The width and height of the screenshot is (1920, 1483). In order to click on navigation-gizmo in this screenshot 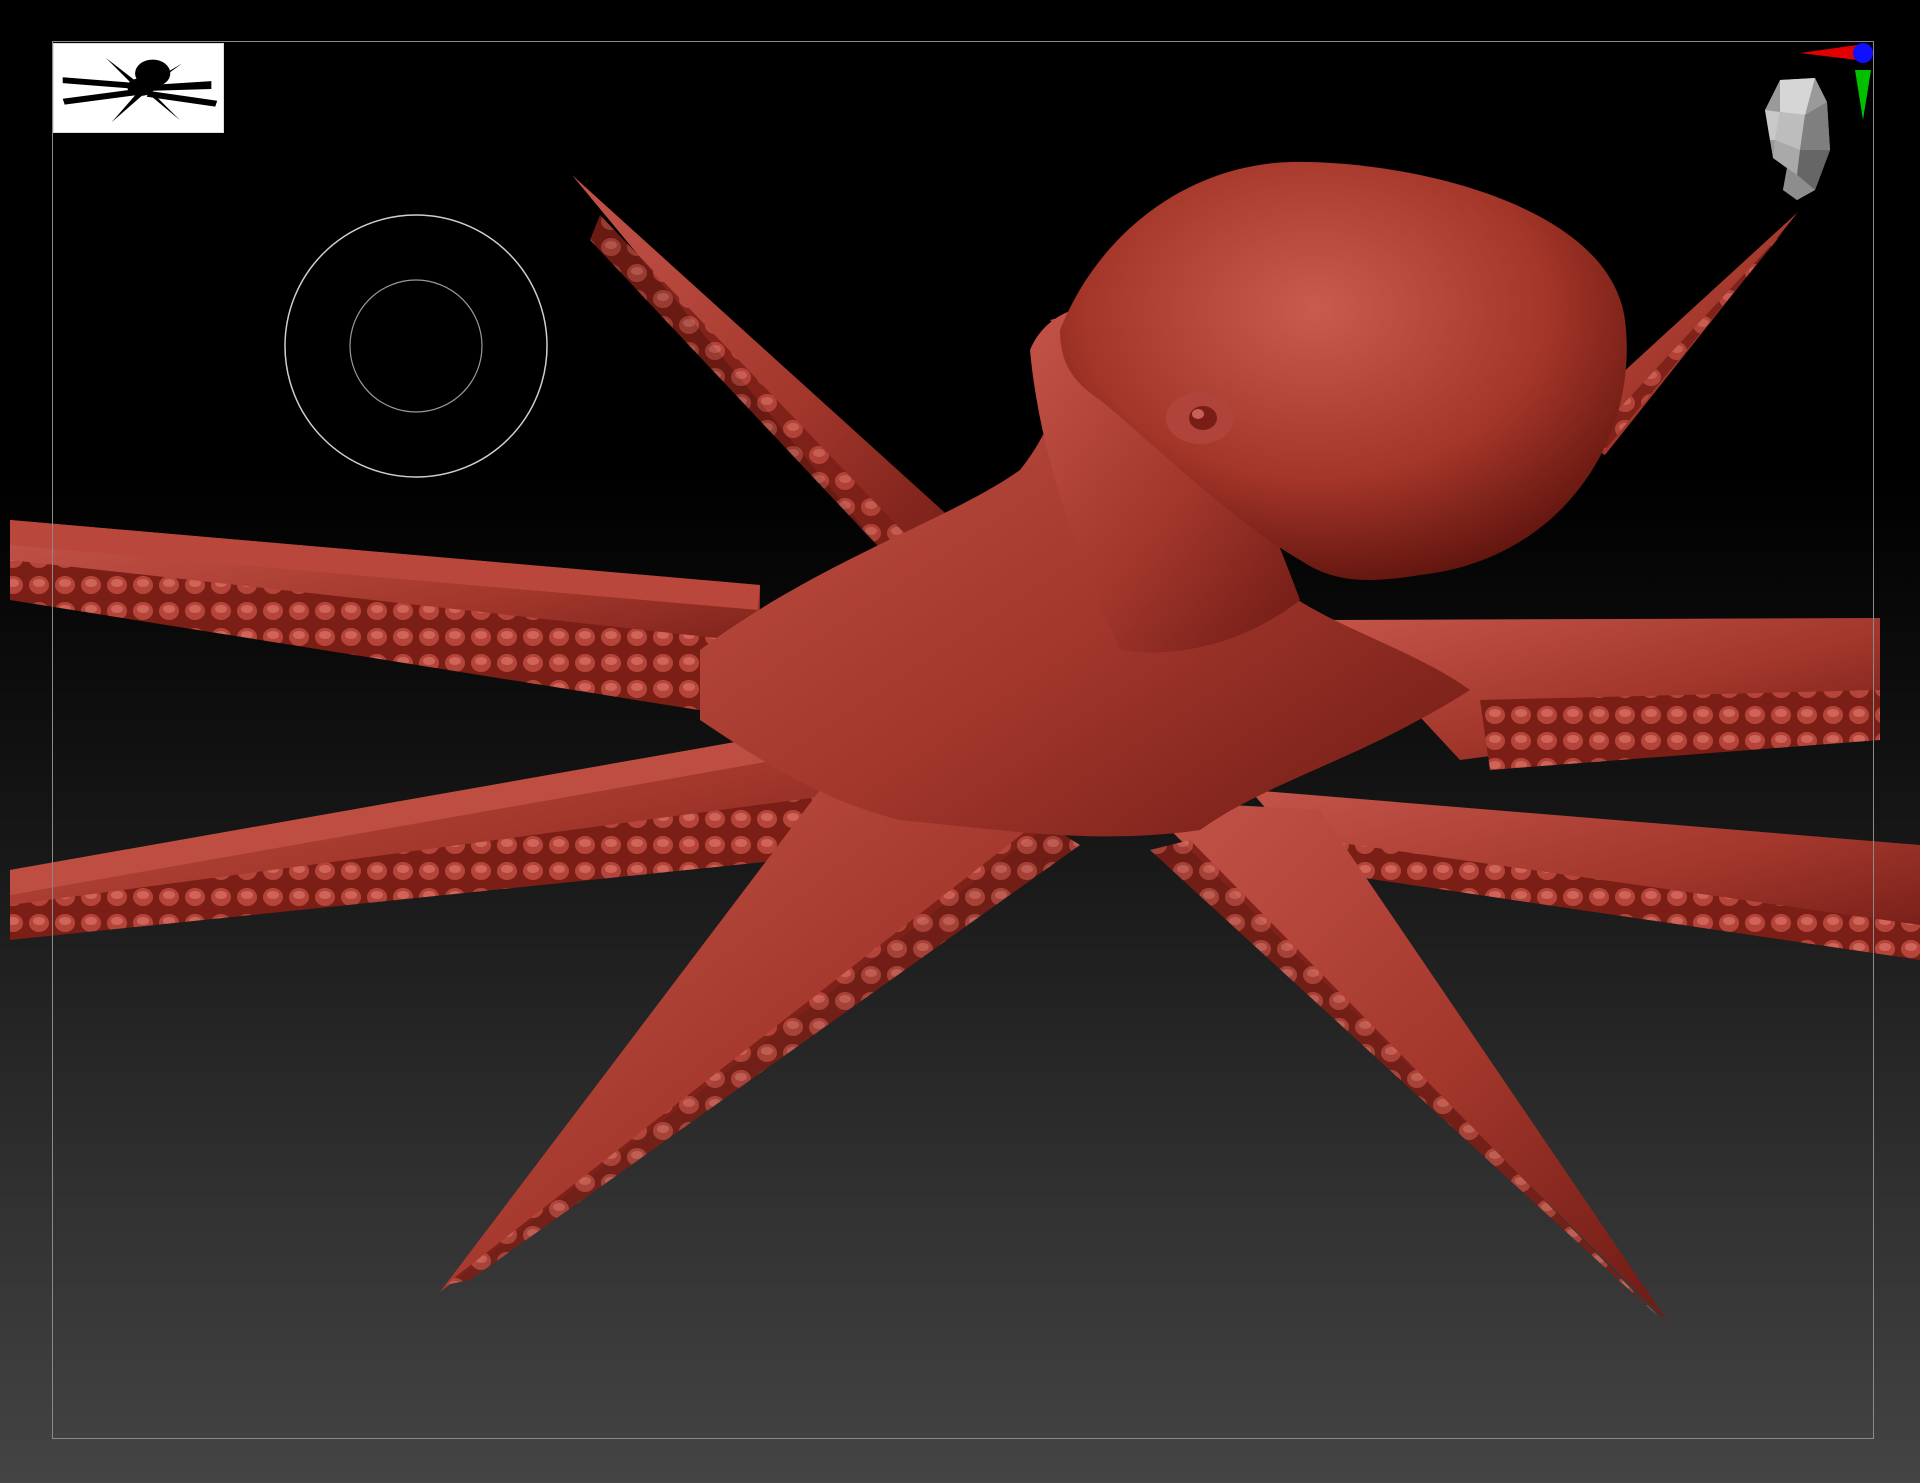, I will do `click(1810, 125)`.